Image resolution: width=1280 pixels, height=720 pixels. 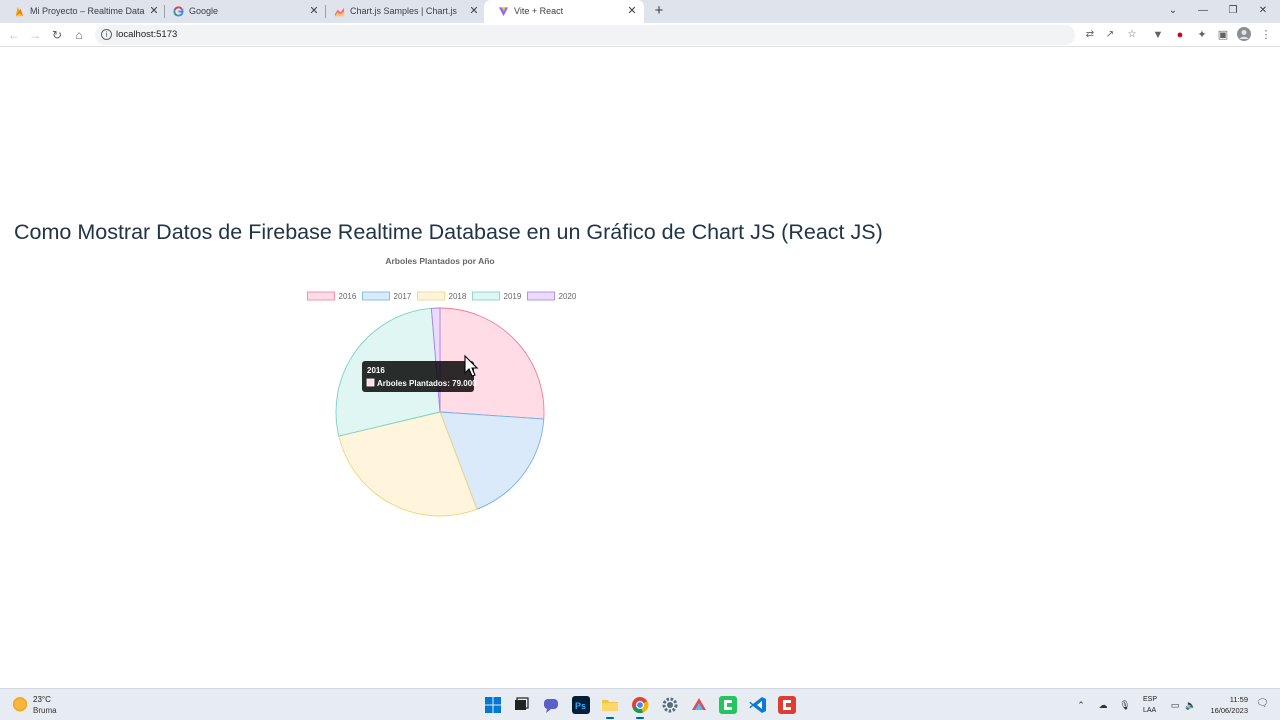 What do you see at coordinates (403, 296) in the screenshot?
I see `legend-label-2017: 2017` at bounding box center [403, 296].